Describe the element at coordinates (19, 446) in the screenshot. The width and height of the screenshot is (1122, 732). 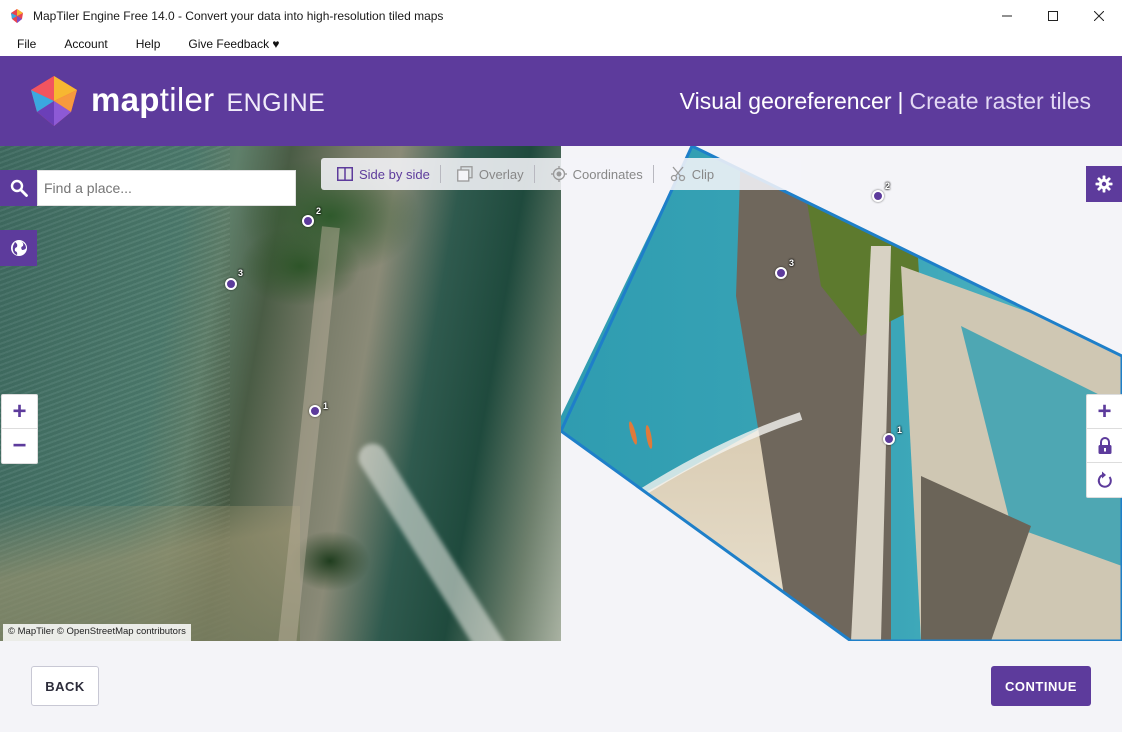
I see `left-zoom-out-button: −` at that location.